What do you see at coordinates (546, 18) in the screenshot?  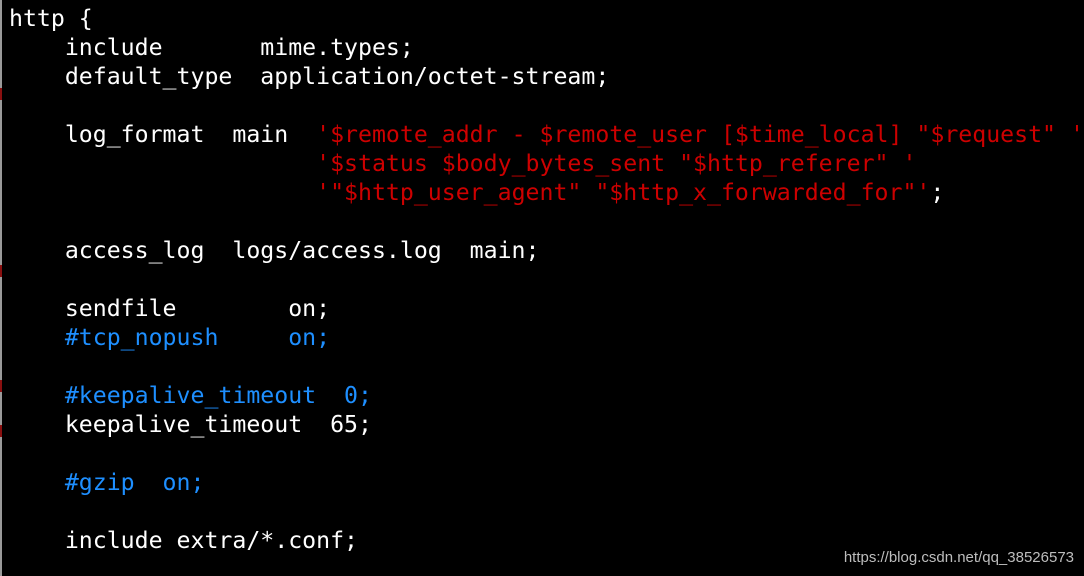 I see `code-line: http {` at bounding box center [546, 18].